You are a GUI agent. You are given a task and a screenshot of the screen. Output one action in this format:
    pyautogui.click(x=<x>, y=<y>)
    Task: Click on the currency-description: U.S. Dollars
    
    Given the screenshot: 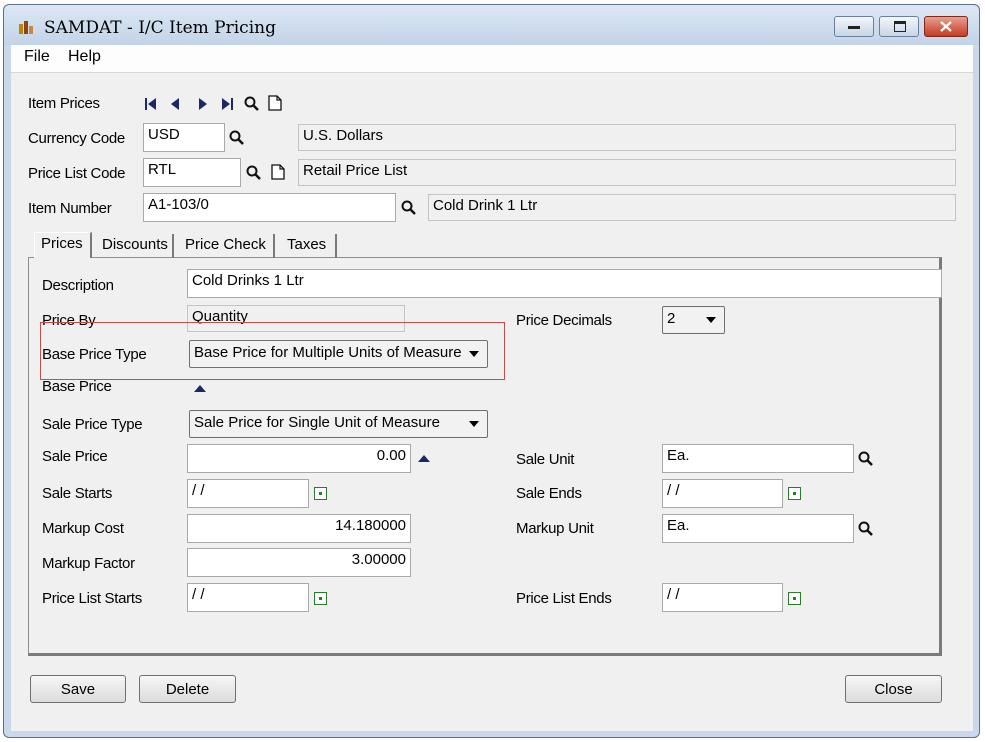 What is the action you would take?
    pyautogui.click(x=627, y=137)
    